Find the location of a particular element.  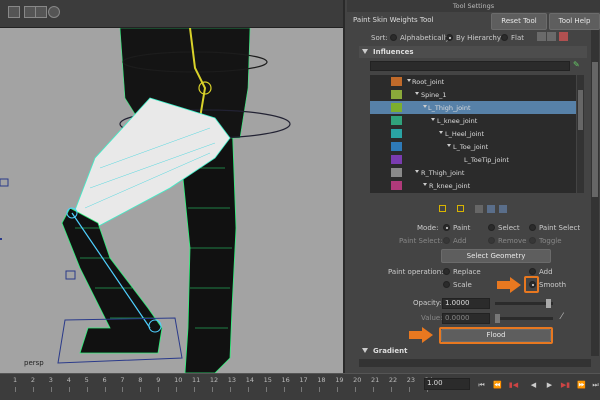

sort-alphabetically-radio is located at coordinates (393, 37).